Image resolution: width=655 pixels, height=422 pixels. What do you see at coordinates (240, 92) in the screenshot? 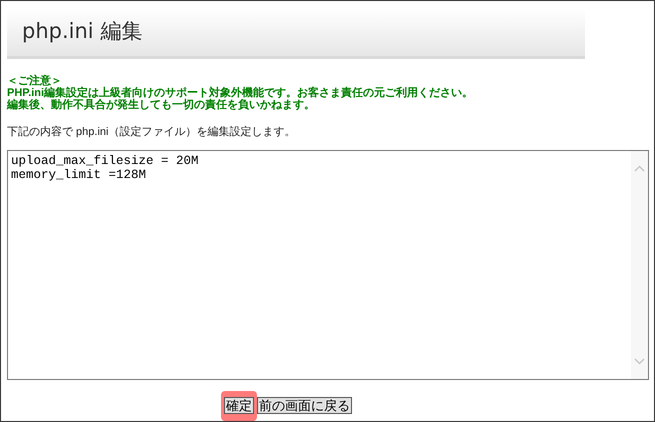
I see `notice-text: PHP.ini編集設定は上級者向けのサポート対象外機能です。お客さま責任の元ご利用ください。` at bounding box center [240, 92].